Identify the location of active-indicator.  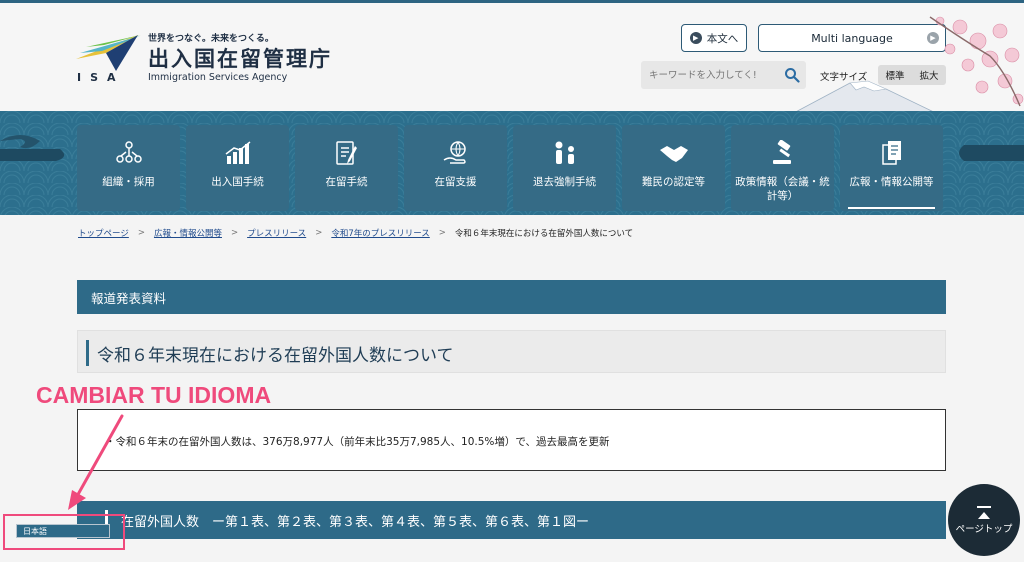
(891, 208).